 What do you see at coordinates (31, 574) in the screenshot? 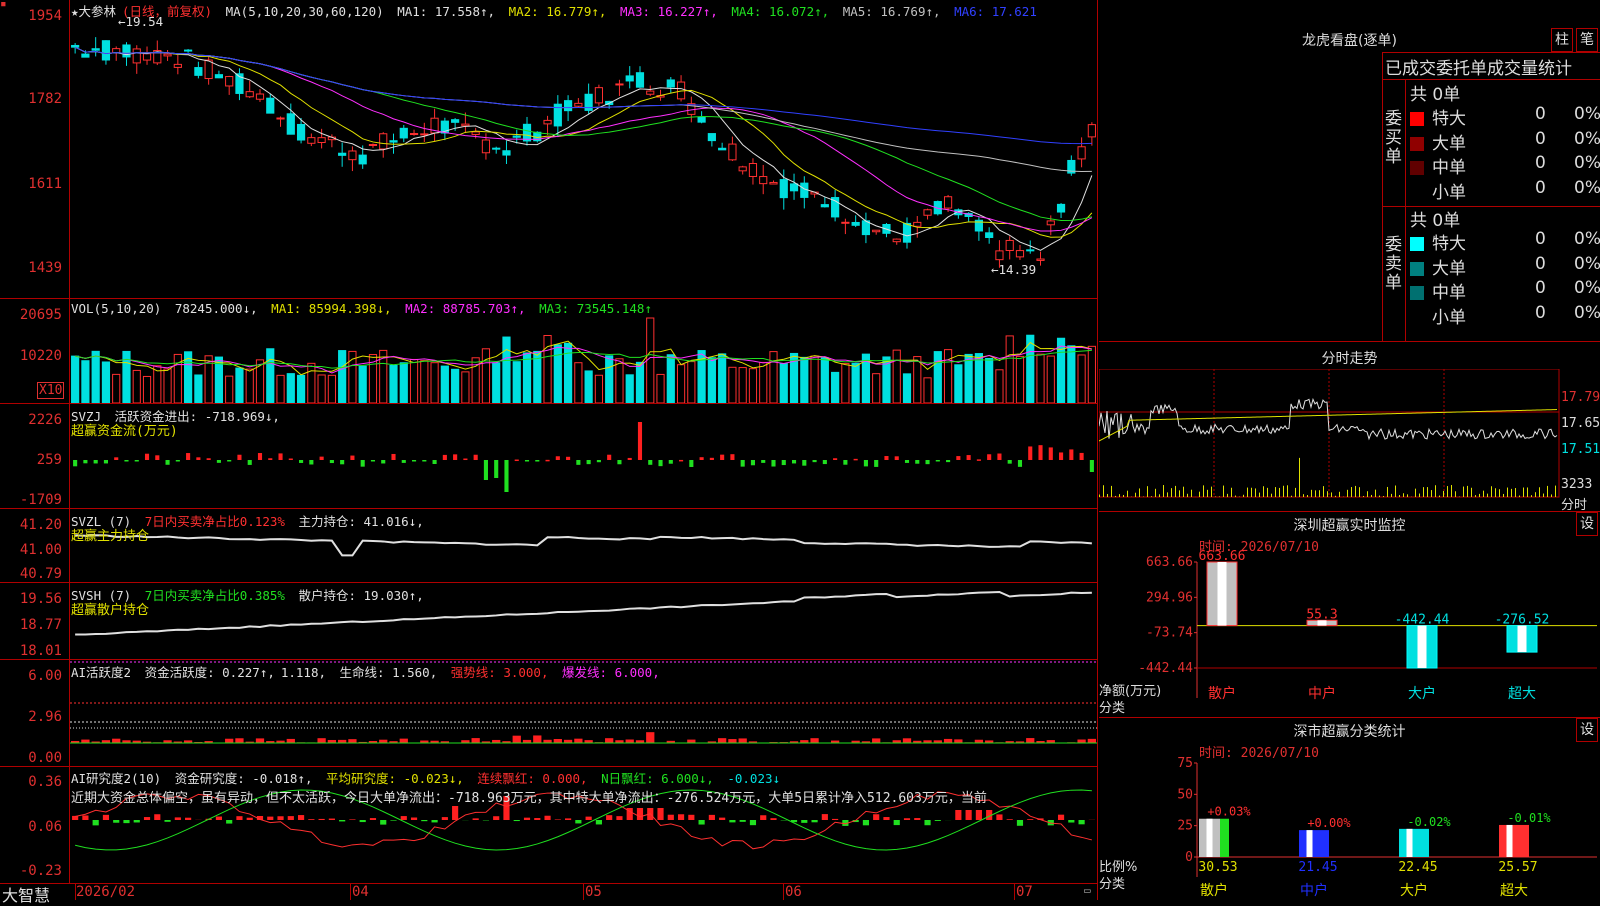
I see `svzl-tick: 40.79` at bounding box center [31, 574].